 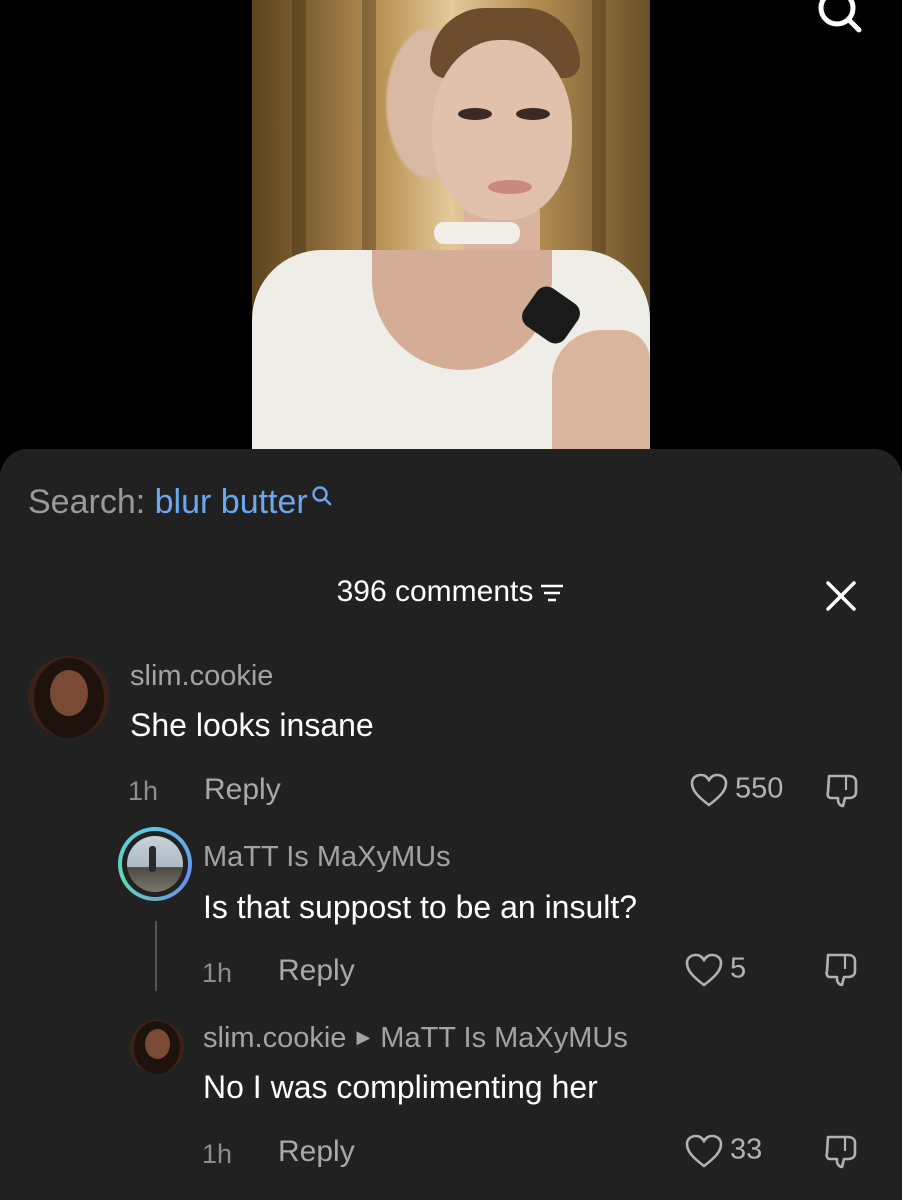 I want to click on like-button: 5, so click(x=715, y=970).